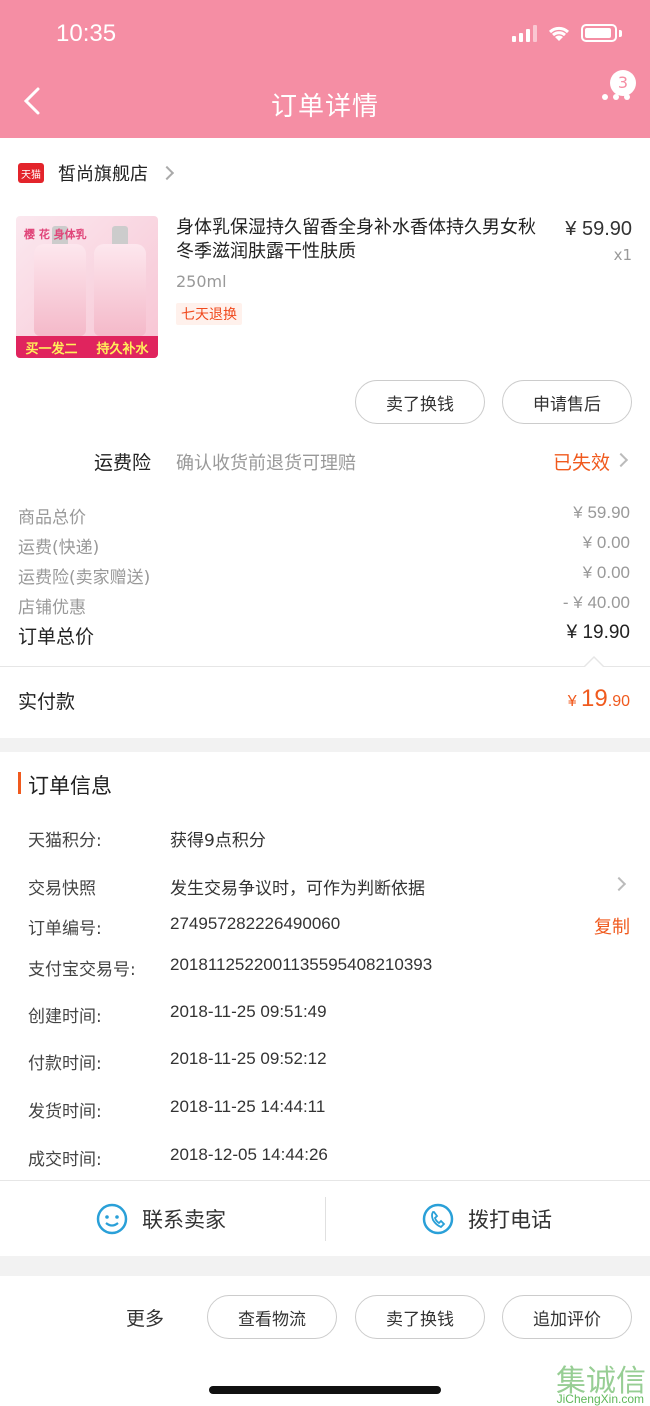  I want to click on product-image: 樱 花 身体乳 买一发二 持久补水, so click(87, 287).